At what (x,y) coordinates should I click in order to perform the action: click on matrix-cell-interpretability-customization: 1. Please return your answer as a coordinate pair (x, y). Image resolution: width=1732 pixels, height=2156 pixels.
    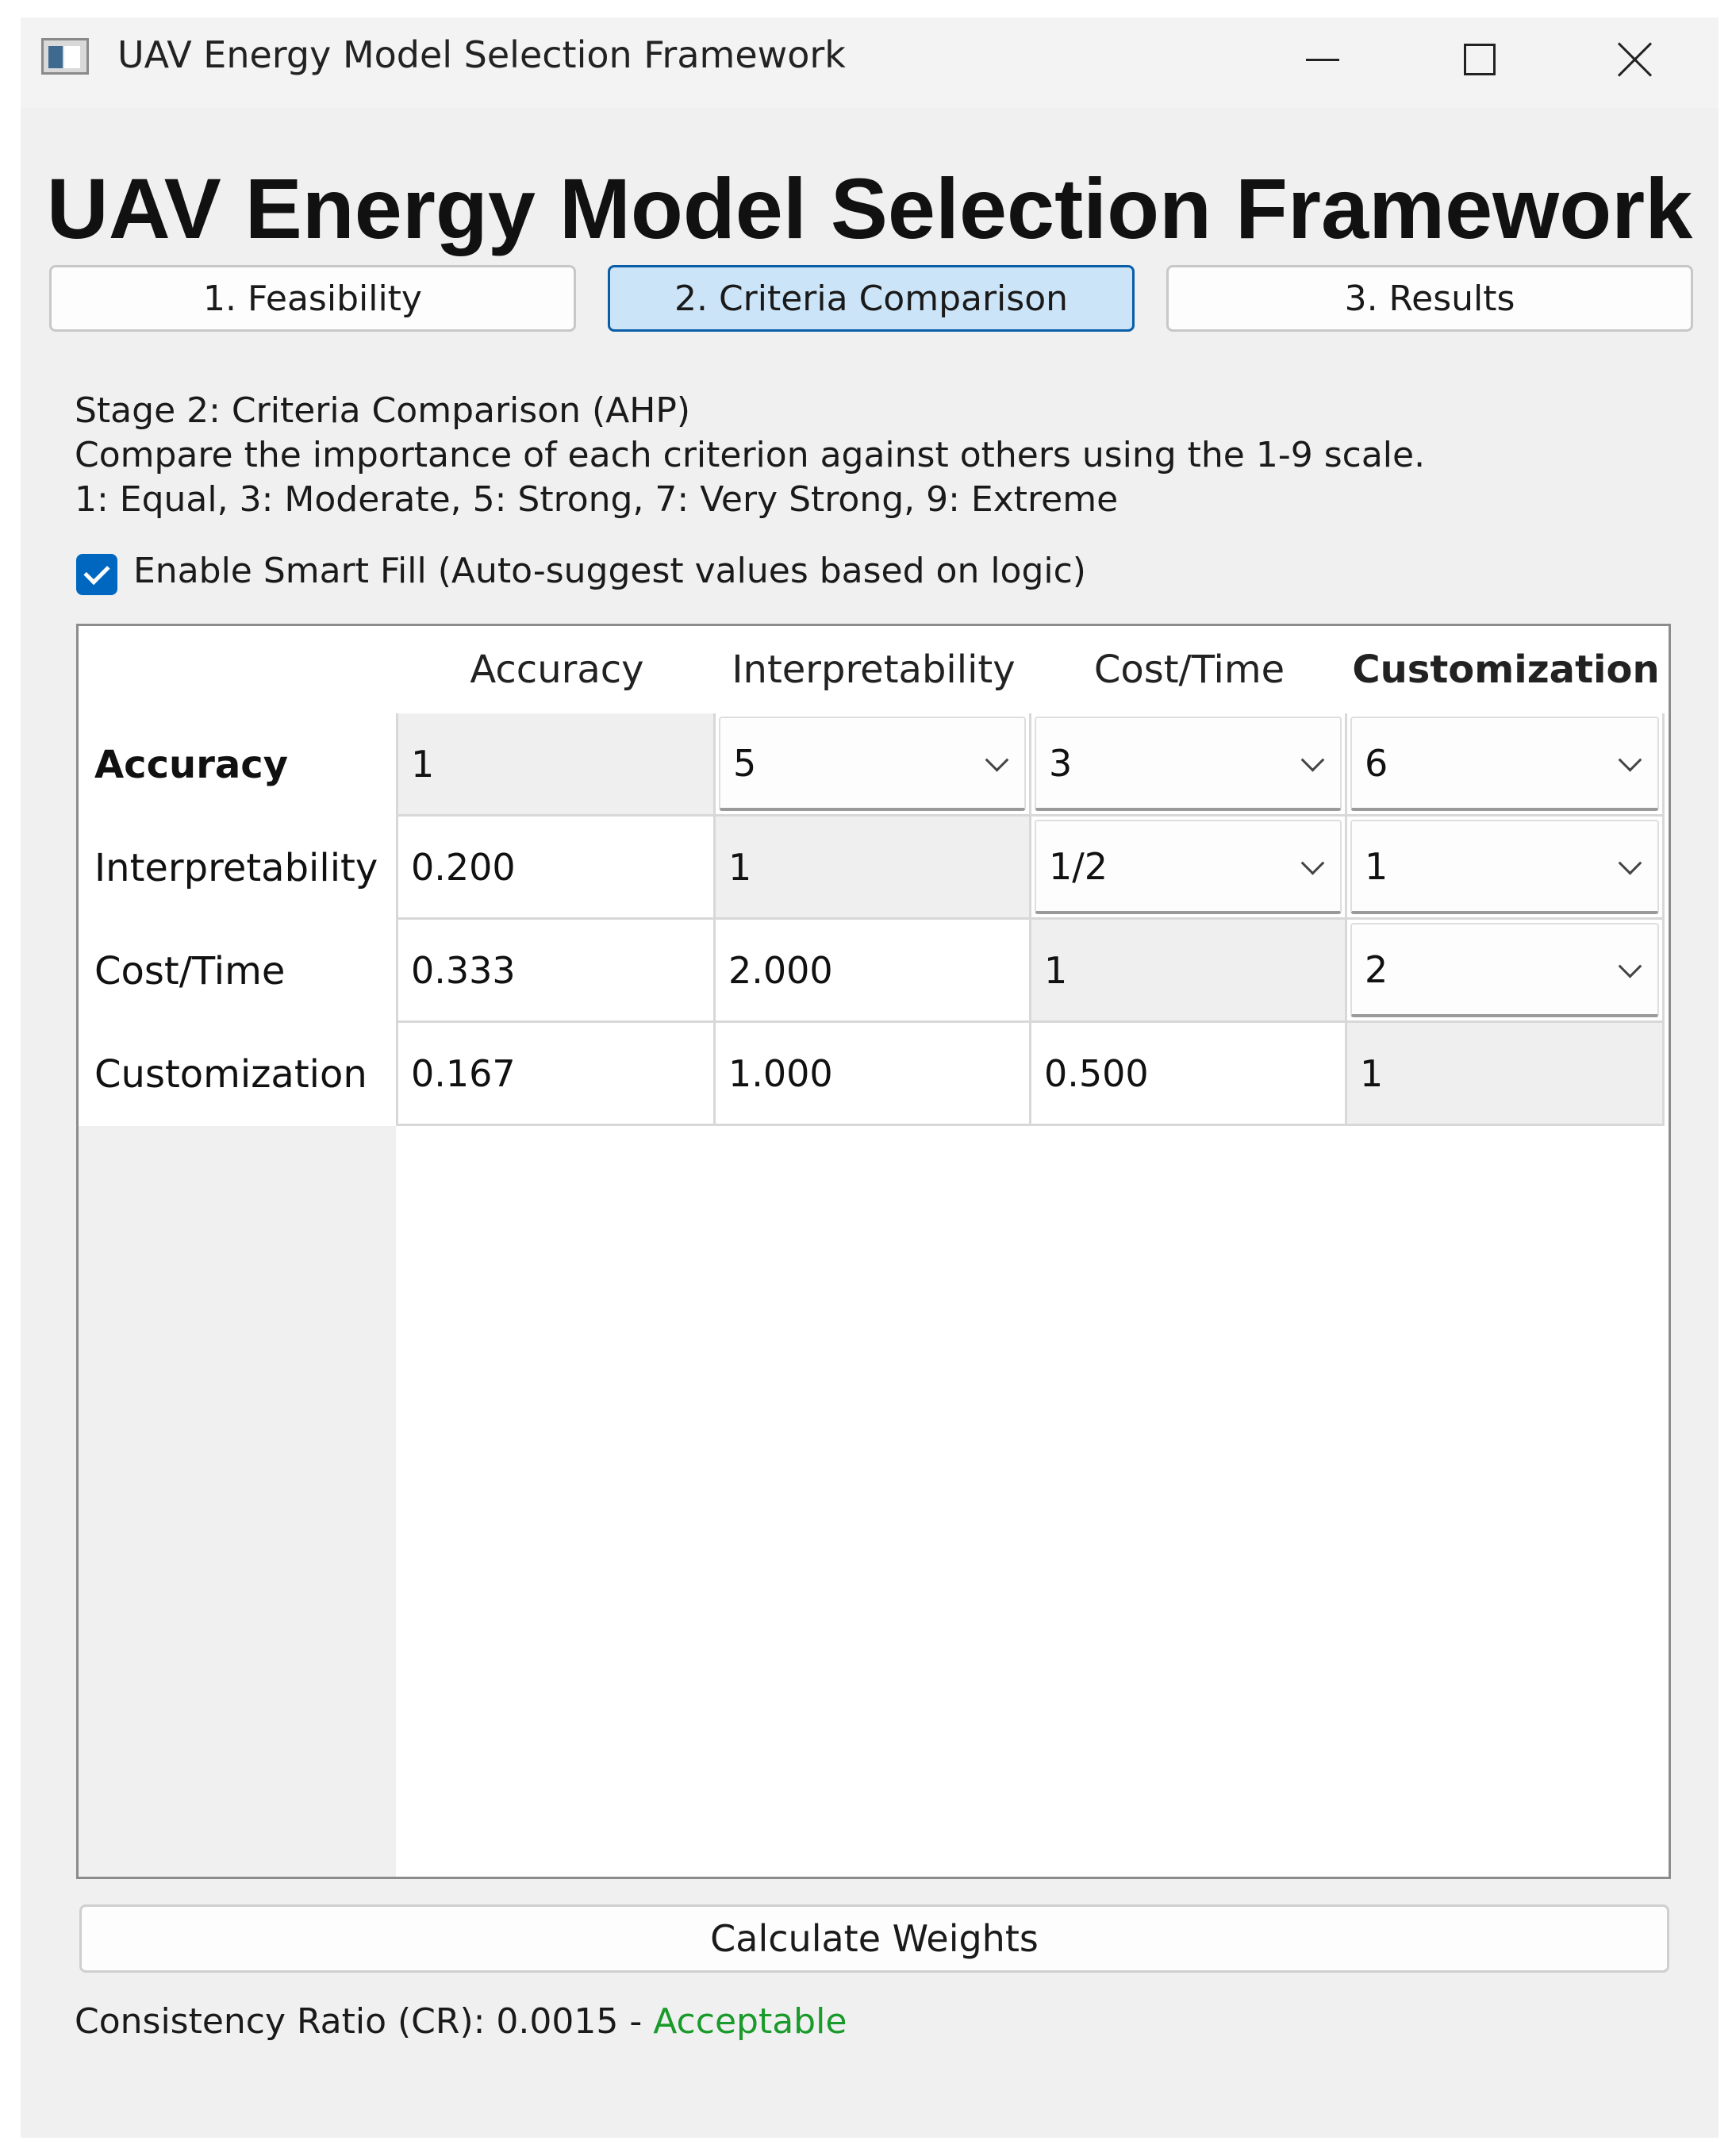
    Looking at the image, I should click on (1506, 868).